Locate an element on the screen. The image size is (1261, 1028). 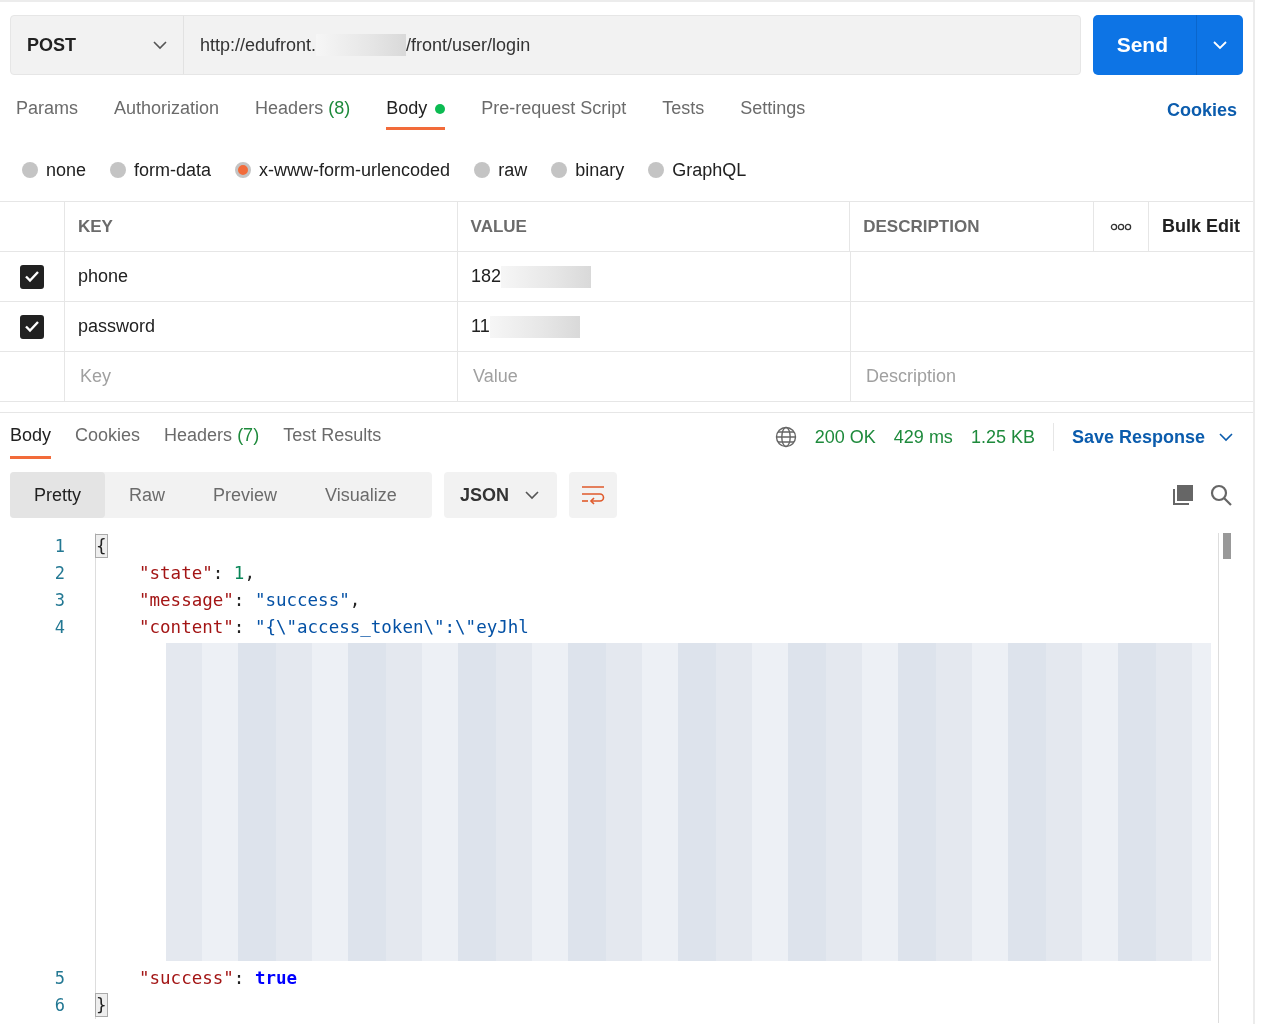
bulk-edit-button: Bulk Edit is located at coordinates (1201, 226).